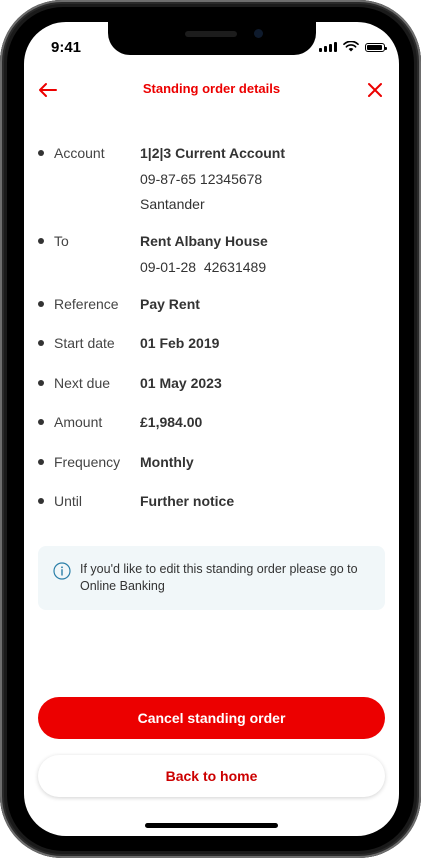 The height and width of the screenshot is (860, 423). Describe the element at coordinates (84, 343) in the screenshot. I see `detail-label: Start date` at that location.